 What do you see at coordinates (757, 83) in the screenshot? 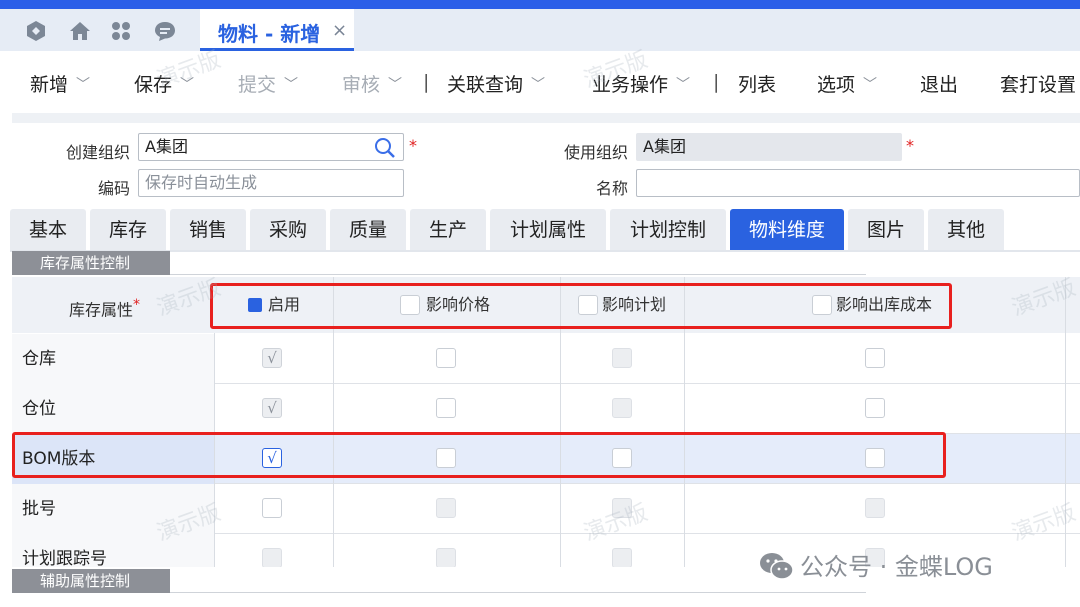
I see `list-button: 列表` at bounding box center [757, 83].